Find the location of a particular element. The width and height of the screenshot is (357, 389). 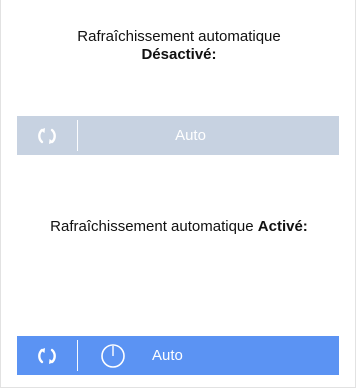

caption-disabled-prefix: Rafraîchissement automatique is located at coordinates (179, 36).